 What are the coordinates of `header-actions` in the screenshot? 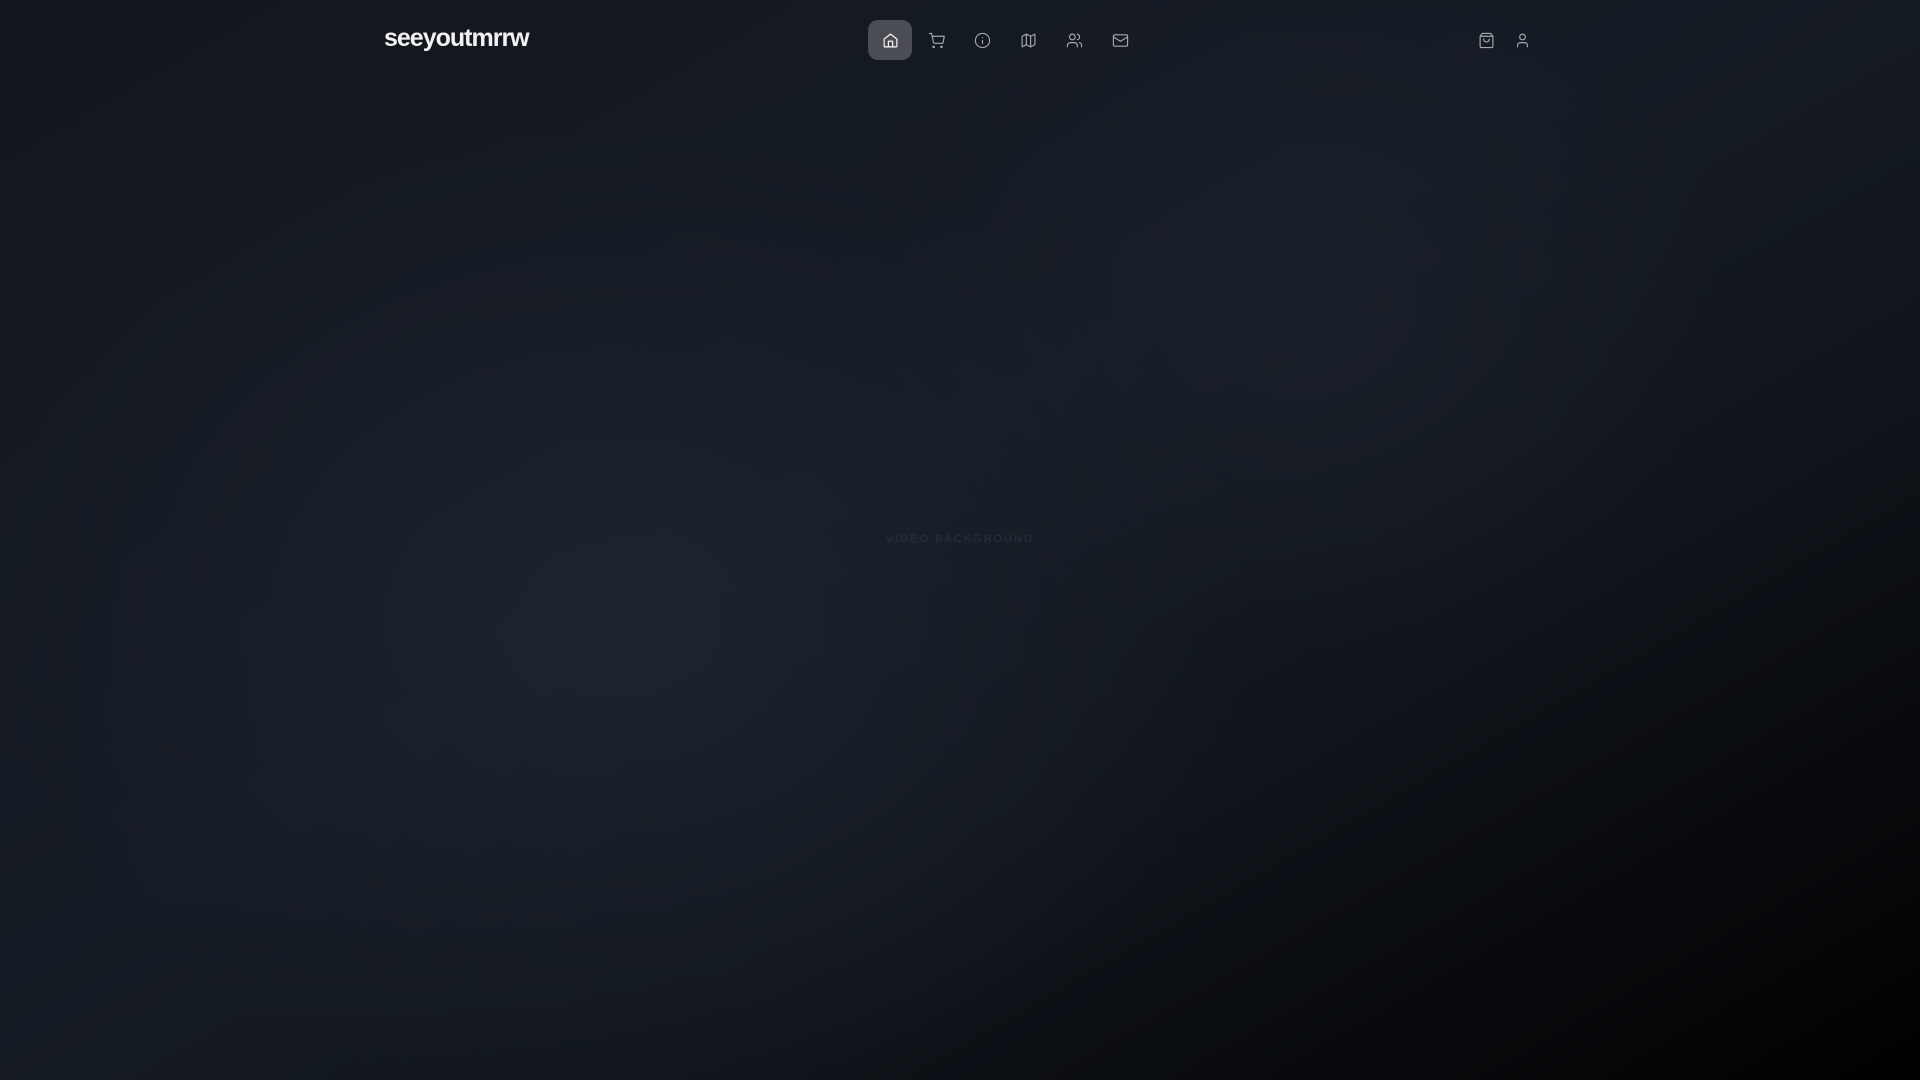 It's located at (1504, 40).